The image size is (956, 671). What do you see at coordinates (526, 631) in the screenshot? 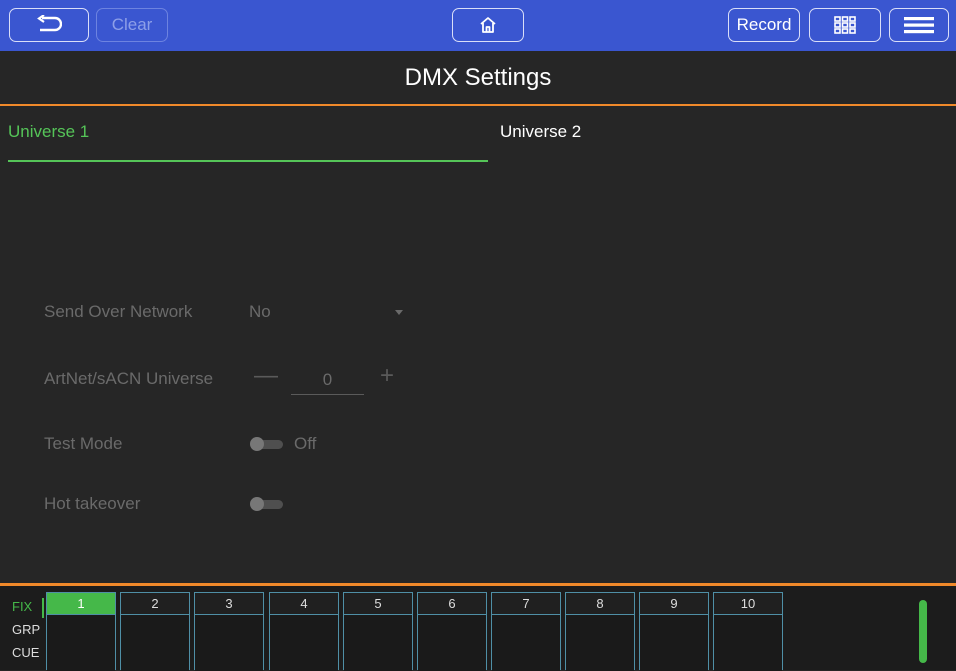
I see `slot-7: 7` at bounding box center [526, 631].